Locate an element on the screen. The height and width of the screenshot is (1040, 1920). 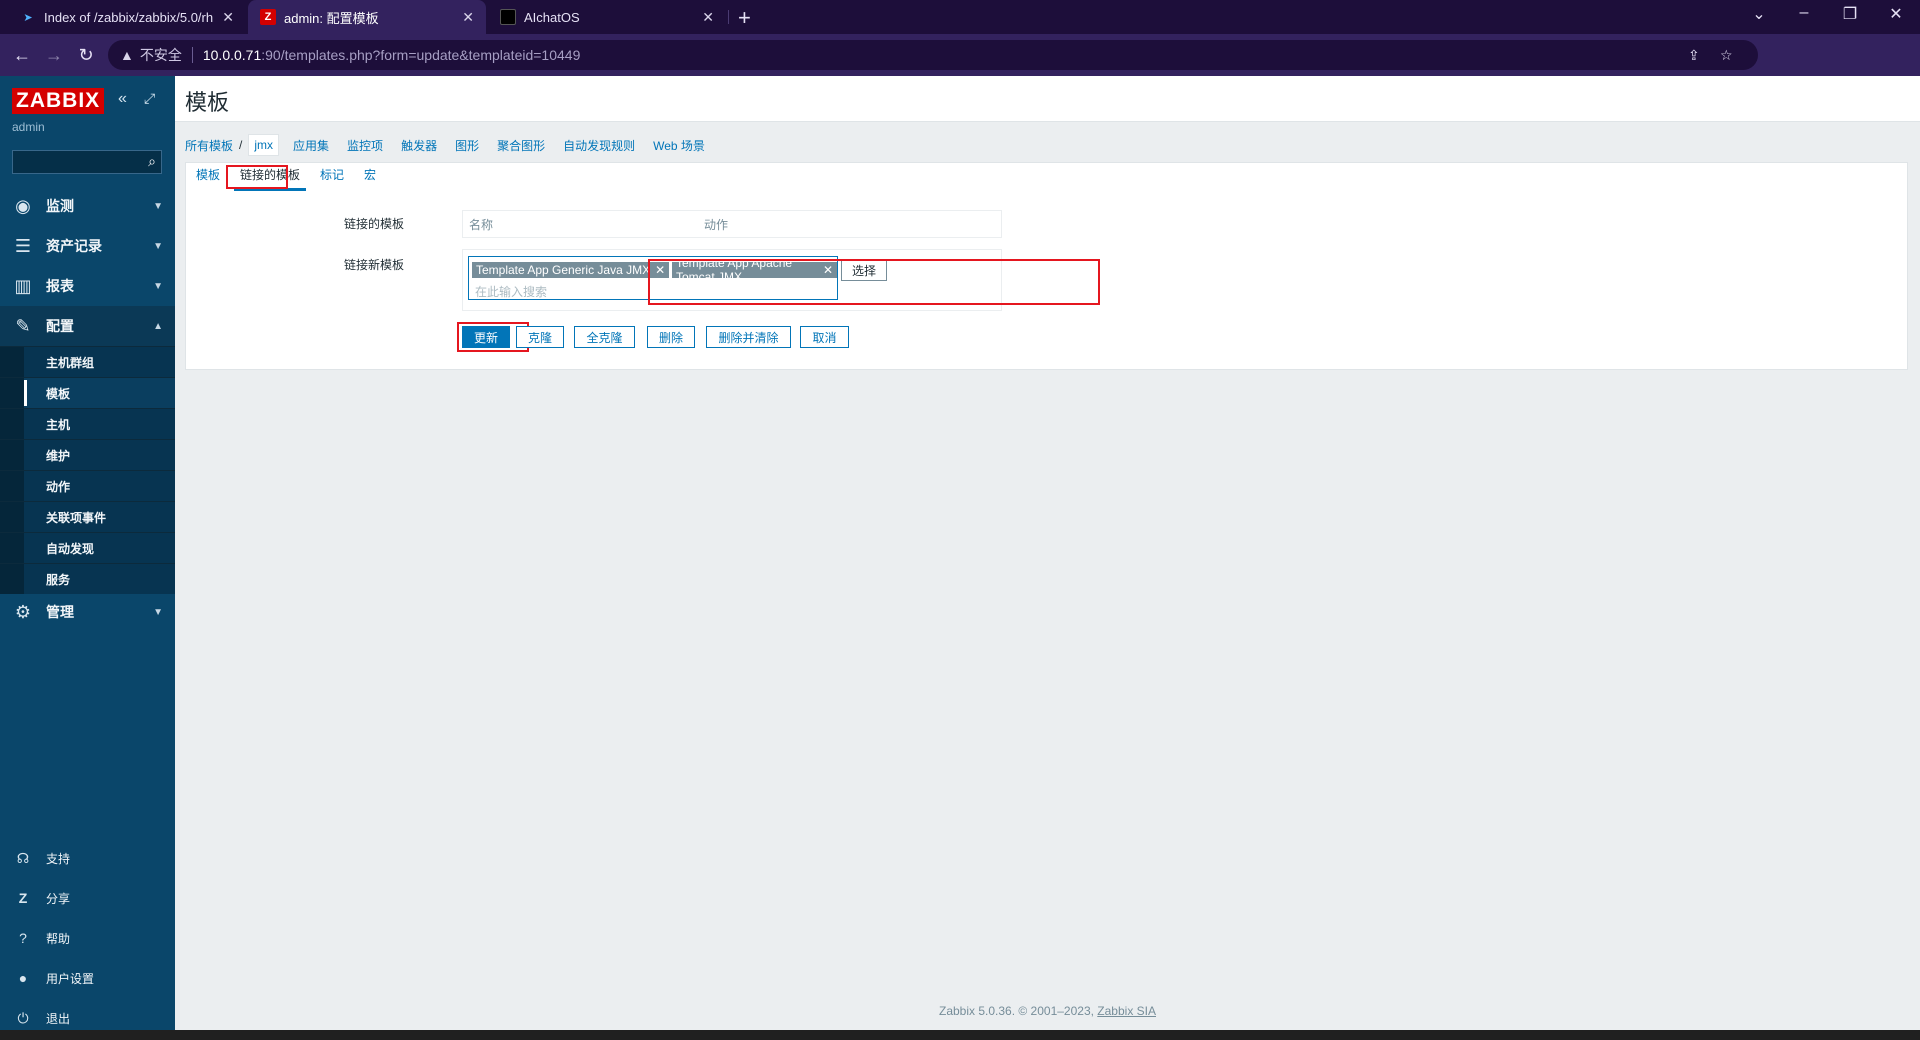
menu-configuration: ✎ 配置 ▲ is located at coordinates (87, 326).